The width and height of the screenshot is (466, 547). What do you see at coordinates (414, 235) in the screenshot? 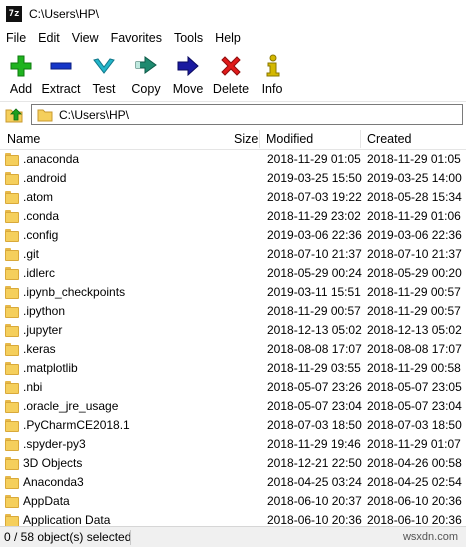
I see `file-created: 2019-03-06 22:36` at bounding box center [414, 235].